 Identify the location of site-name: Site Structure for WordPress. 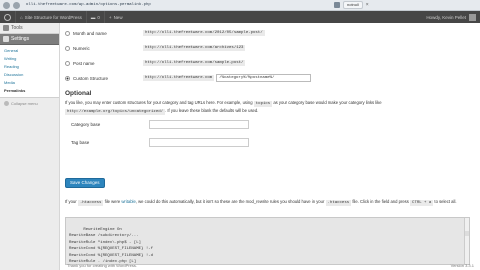
(53, 17).